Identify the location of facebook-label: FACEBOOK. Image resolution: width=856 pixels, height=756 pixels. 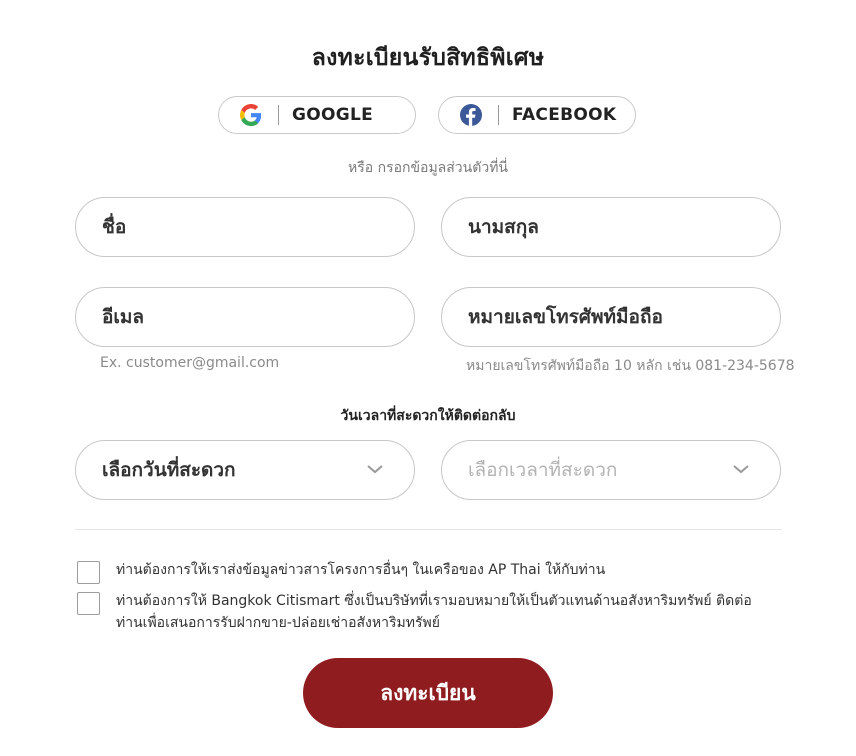
(564, 115).